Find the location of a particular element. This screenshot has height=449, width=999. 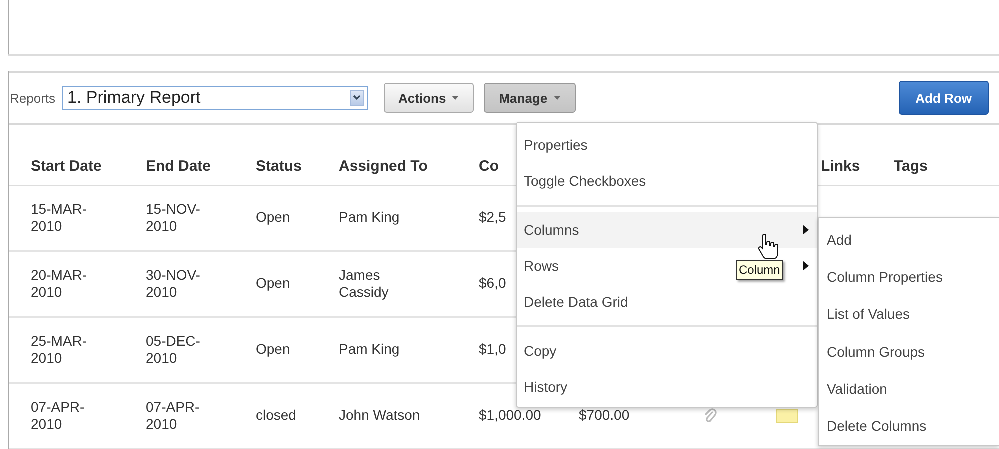

table-cell-text: 15-MAR-2010 is located at coordinates (59, 218).